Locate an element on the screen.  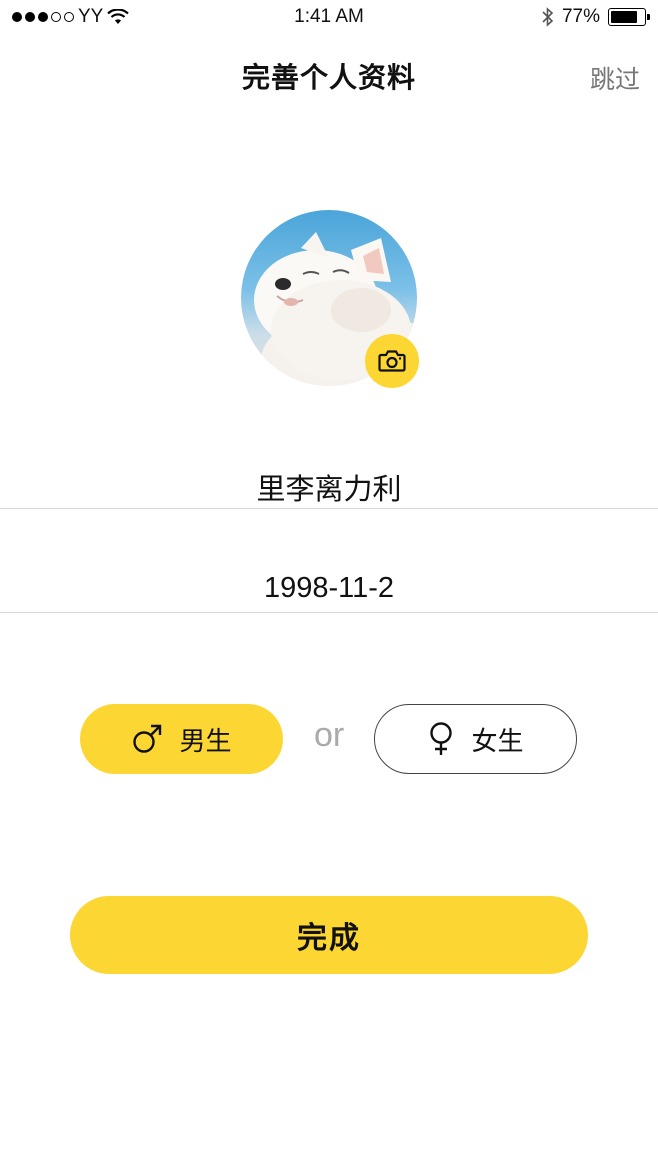
battery-icon is located at coordinates (629, 17).